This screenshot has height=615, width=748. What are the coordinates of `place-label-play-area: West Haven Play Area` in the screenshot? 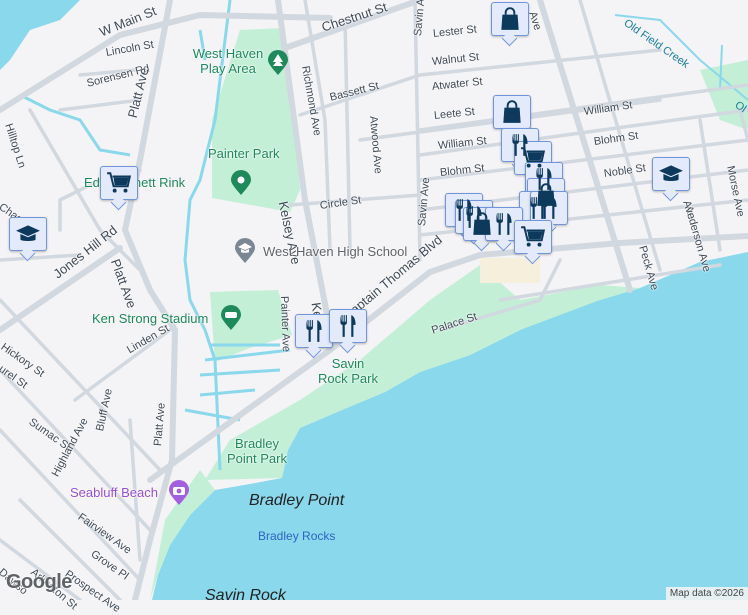 It's located at (228, 61).